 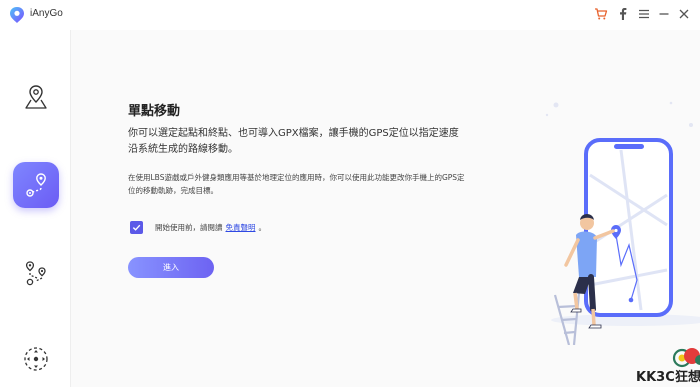 I want to click on disclaimer-agreement-row: 開始使用前，請閱讀 免責聲明 。, so click(x=198, y=227).